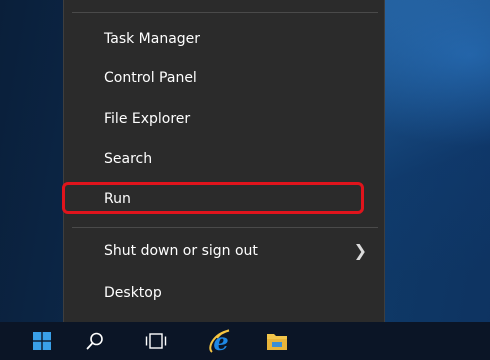 Image resolution: width=490 pixels, height=360 pixels. Describe the element at coordinates (224, 199) in the screenshot. I see `menu-item-run: Run` at that location.